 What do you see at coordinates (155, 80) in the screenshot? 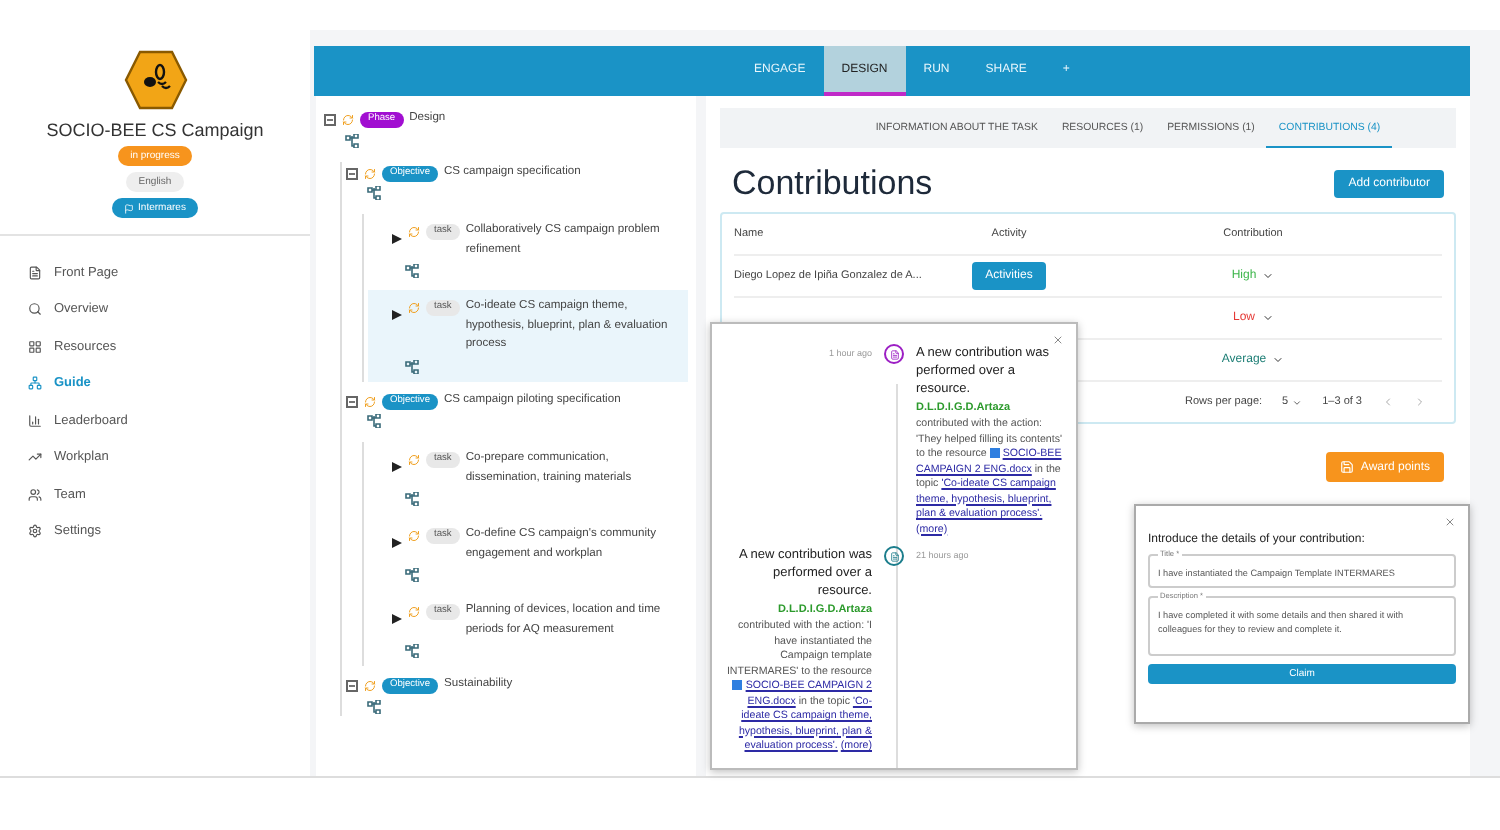
I see `bee-logo` at bounding box center [155, 80].